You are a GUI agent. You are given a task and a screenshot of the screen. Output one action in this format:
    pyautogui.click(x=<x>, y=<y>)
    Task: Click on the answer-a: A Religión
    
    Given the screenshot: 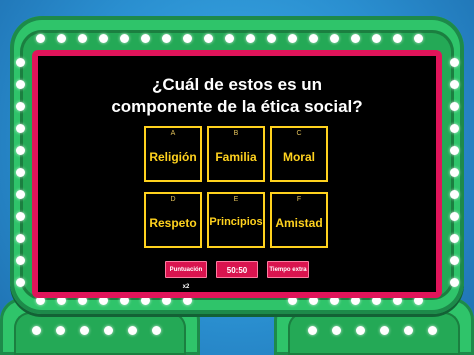 What is the action you would take?
    pyautogui.click(x=173, y=154)
    